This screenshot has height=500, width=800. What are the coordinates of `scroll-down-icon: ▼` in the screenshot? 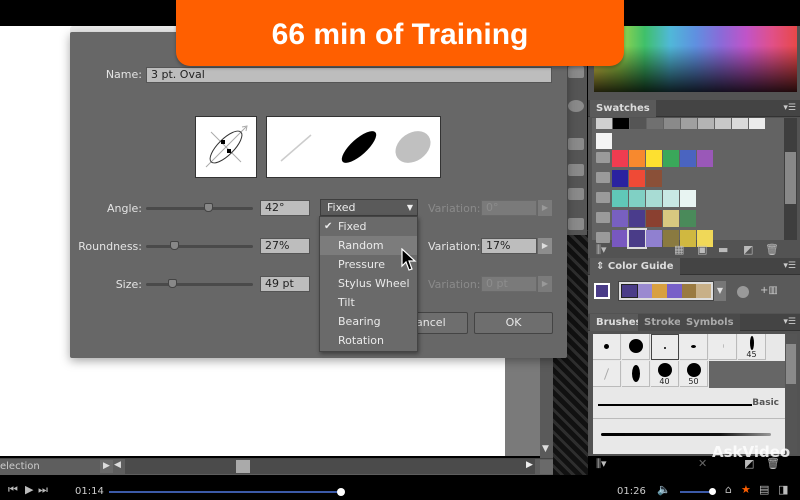 It's located at (545, 449).